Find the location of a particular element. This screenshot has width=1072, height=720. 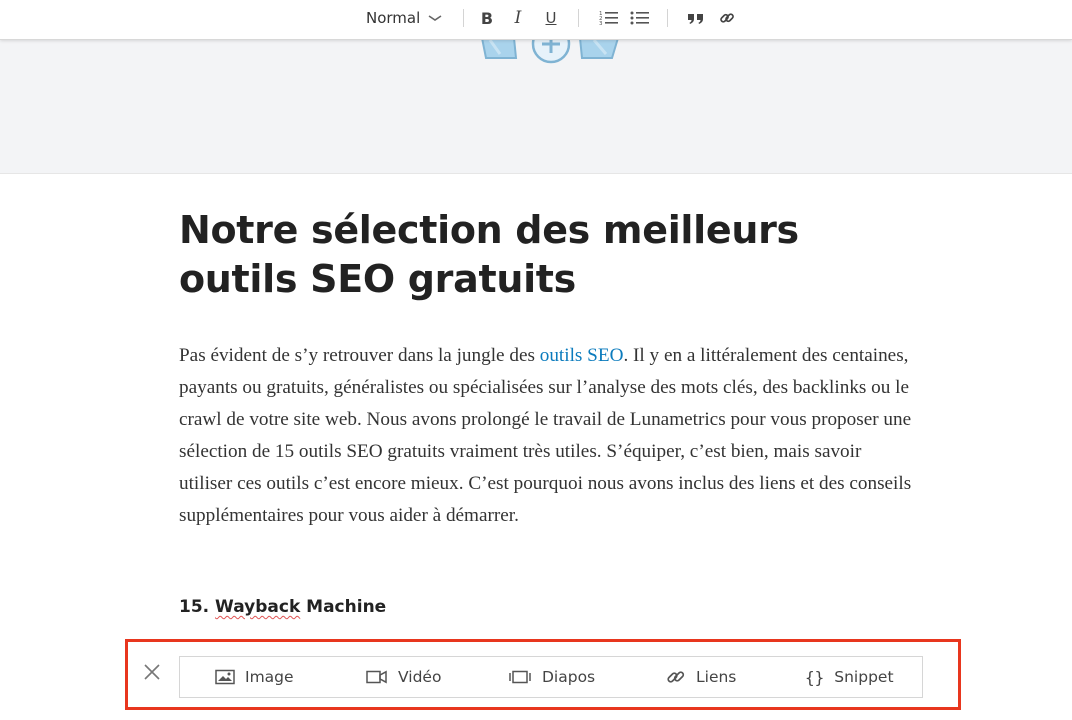

image-icon is located at coordinates (225, 677).